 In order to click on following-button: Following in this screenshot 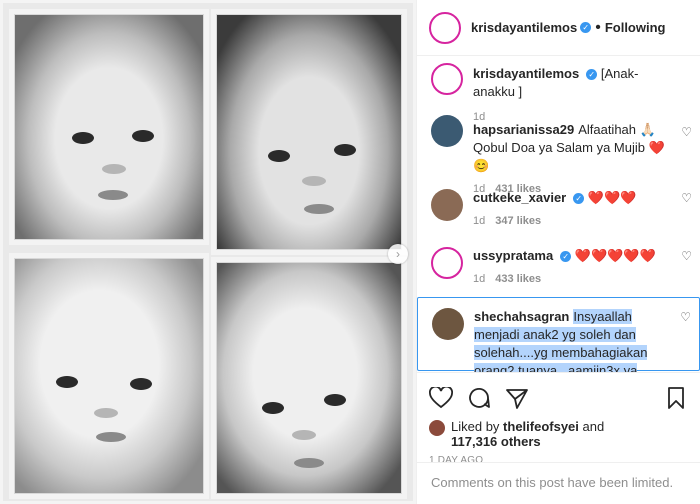, I will do `click(635, 27)`.